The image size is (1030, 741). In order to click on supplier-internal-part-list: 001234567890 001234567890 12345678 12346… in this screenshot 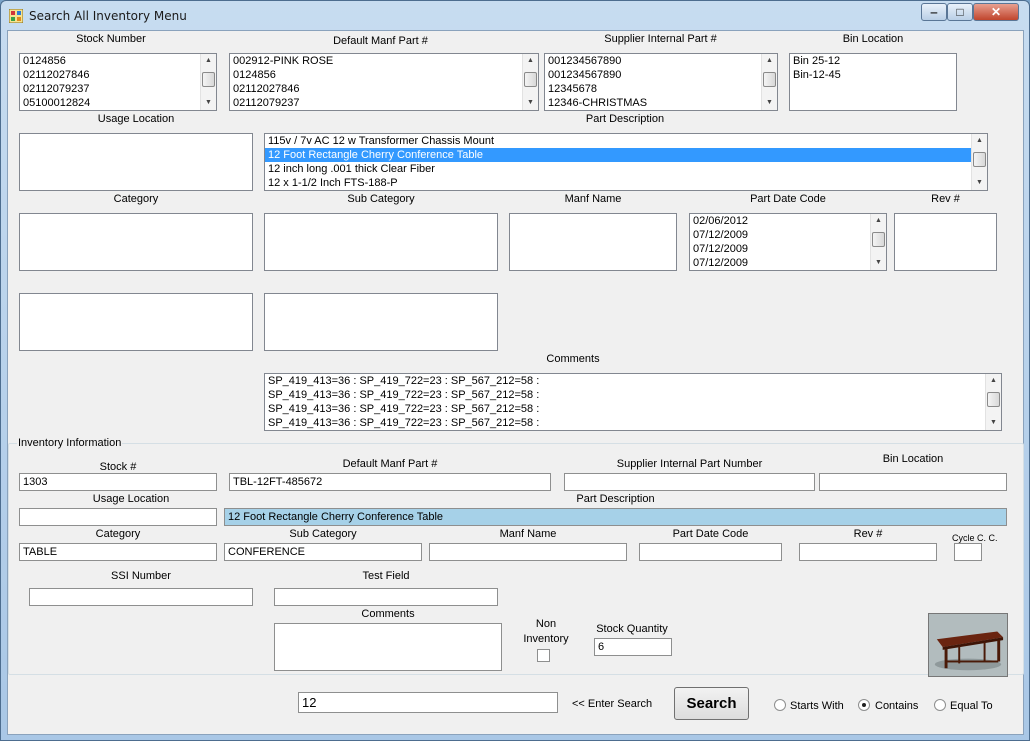, I will do `click(661, 82)`.